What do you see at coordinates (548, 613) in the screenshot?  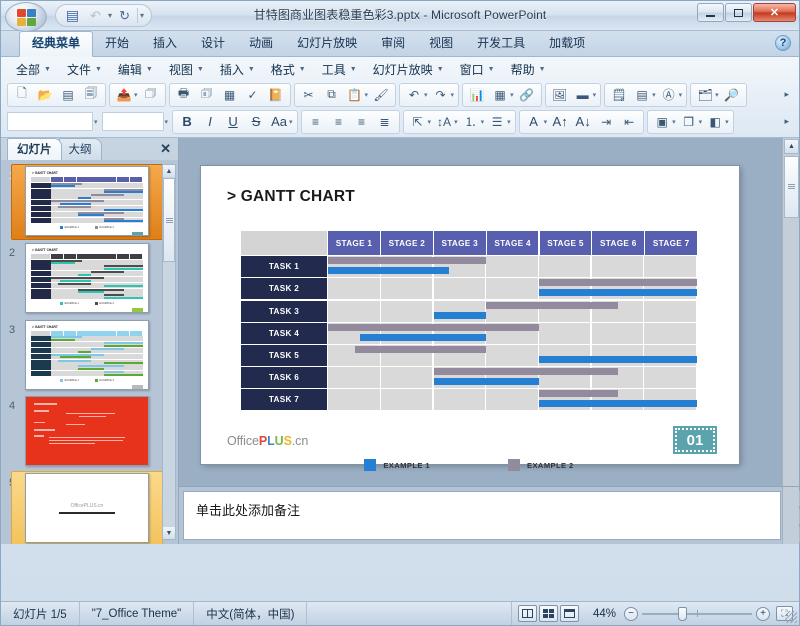 I see `slide-sorter-view-icon` at bounding box center [548, 613].